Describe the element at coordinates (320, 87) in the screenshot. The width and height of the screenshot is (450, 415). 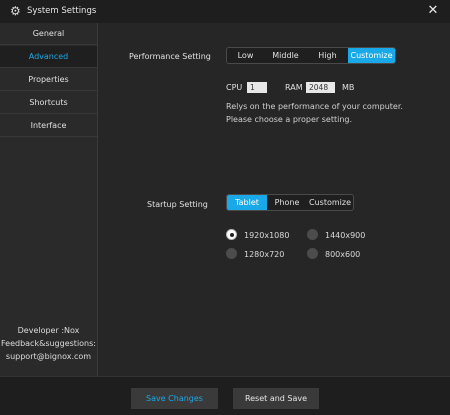
I see `ram-input: 2048` at that location.